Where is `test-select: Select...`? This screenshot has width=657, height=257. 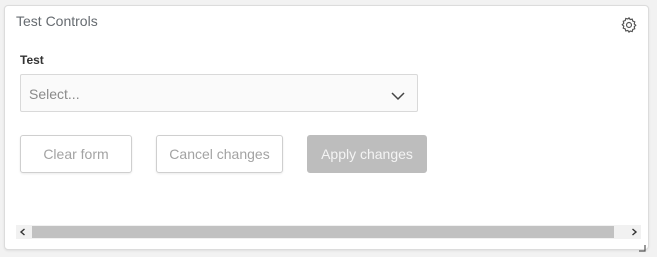 test-select: Select... is located at coordinates (219, 93).